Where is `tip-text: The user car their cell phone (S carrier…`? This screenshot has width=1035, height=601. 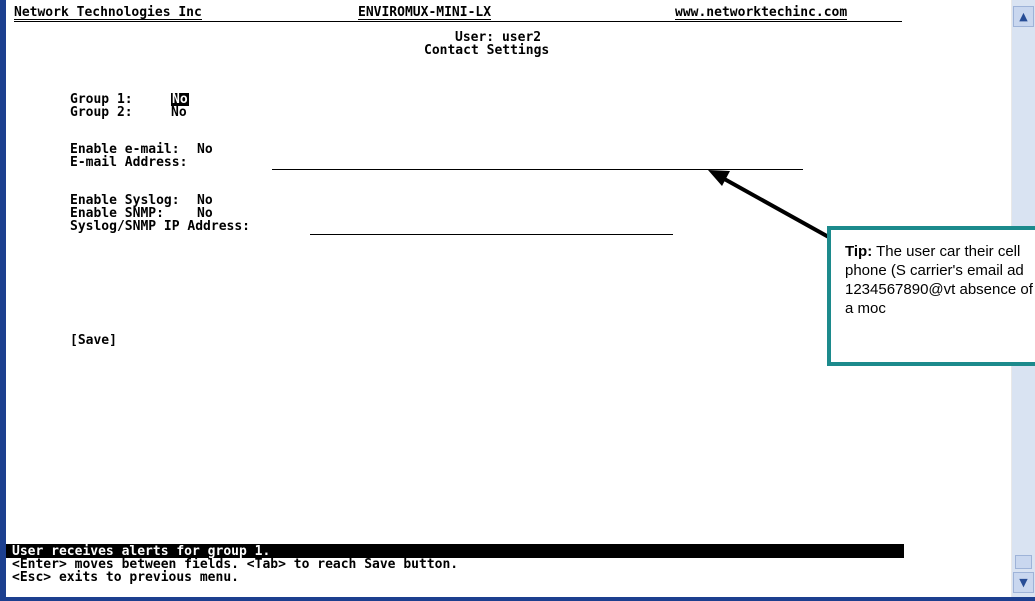 tip-text: The user car their cell phone (S carrier… is located at coordinates (939, 280).